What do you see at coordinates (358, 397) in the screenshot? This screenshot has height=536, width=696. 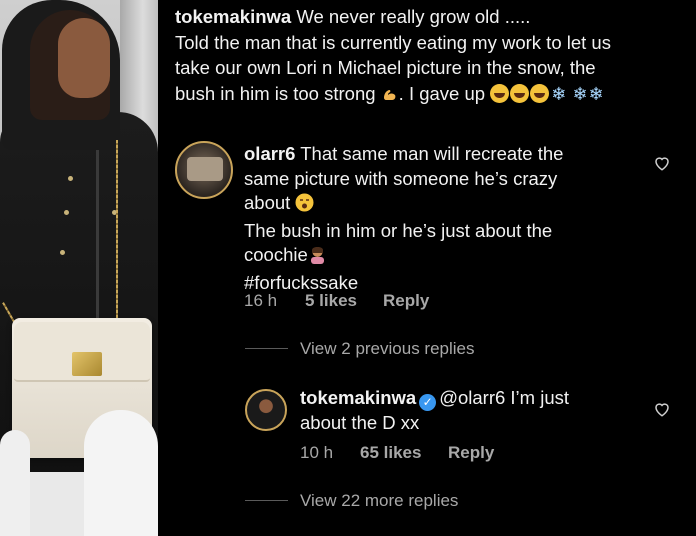 I see `reply-username: tokemakinwa` at bounding box center [358, 397].